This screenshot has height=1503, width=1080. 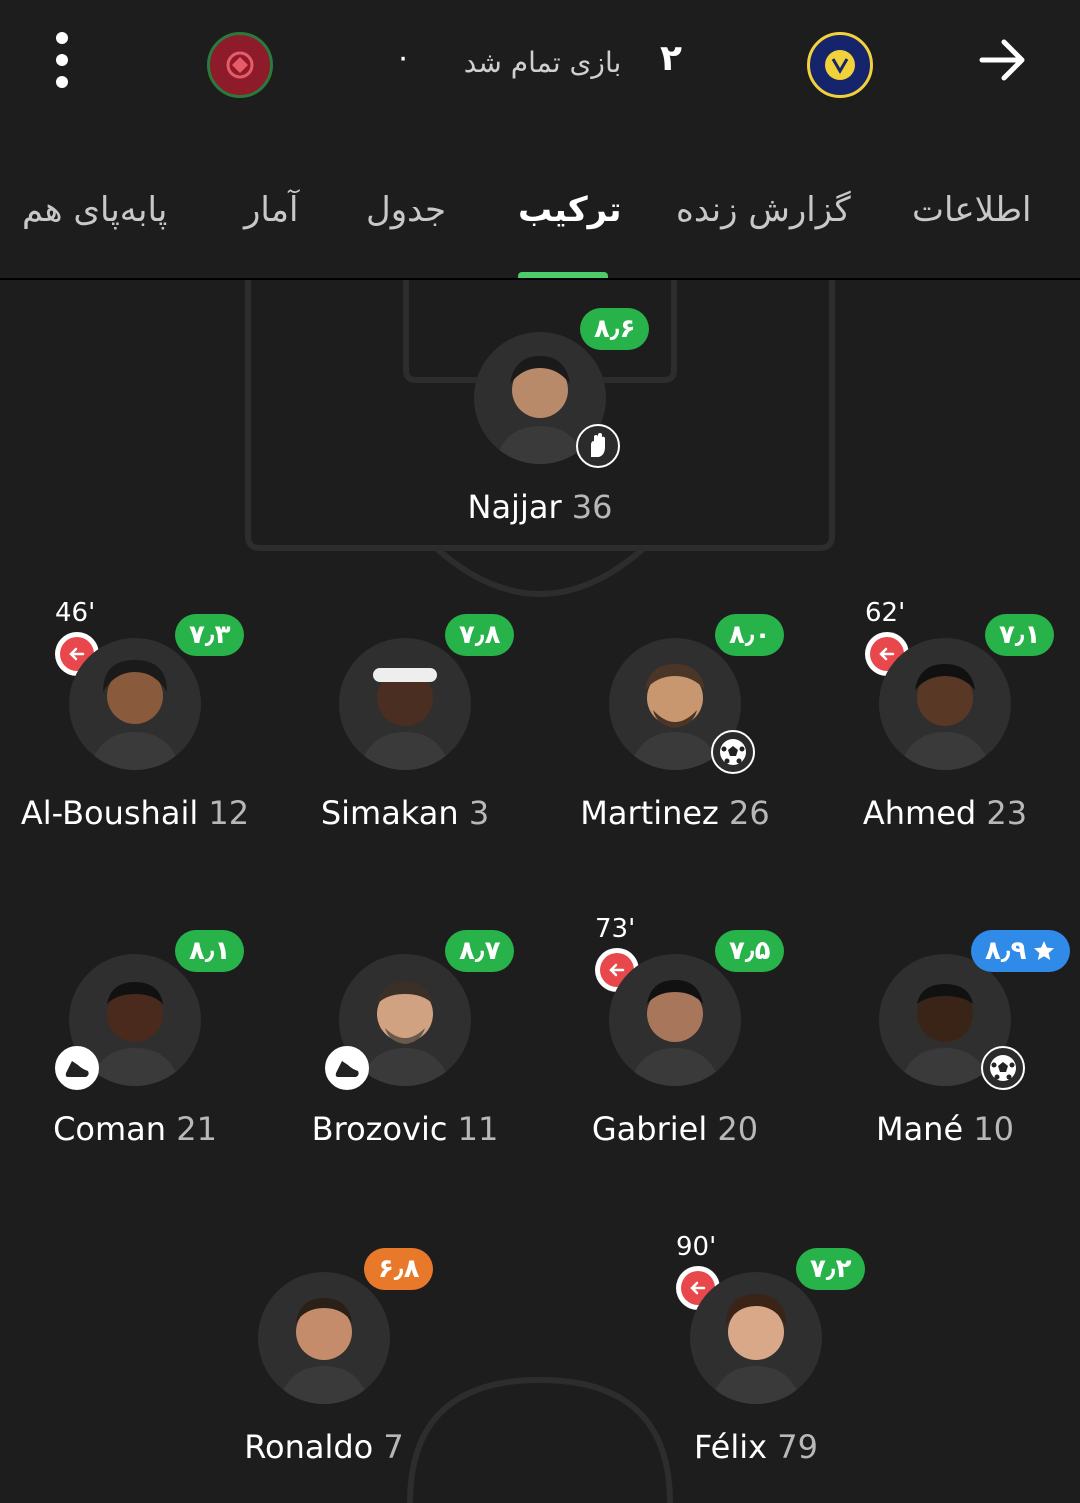 I want to click on player-number: 3, so click(x=479, y=813).